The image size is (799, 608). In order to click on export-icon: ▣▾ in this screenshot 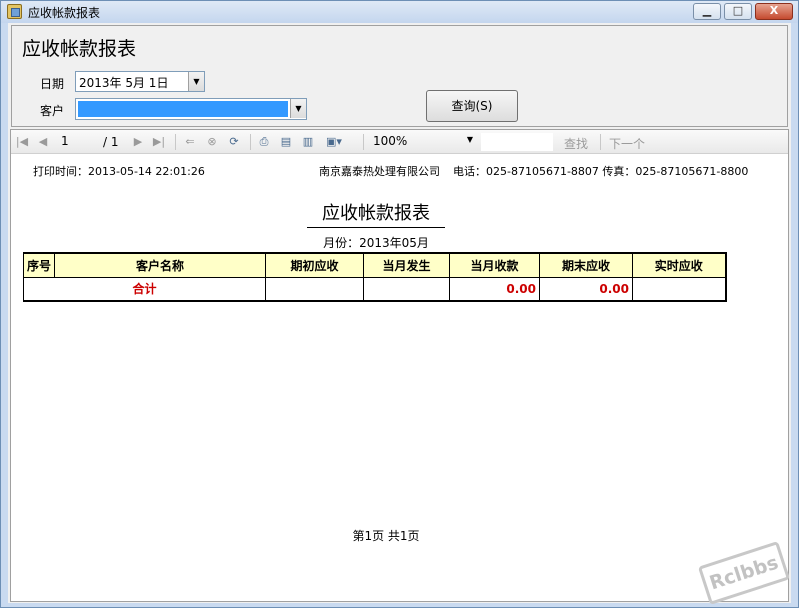, I will do `click(334, 141)`.